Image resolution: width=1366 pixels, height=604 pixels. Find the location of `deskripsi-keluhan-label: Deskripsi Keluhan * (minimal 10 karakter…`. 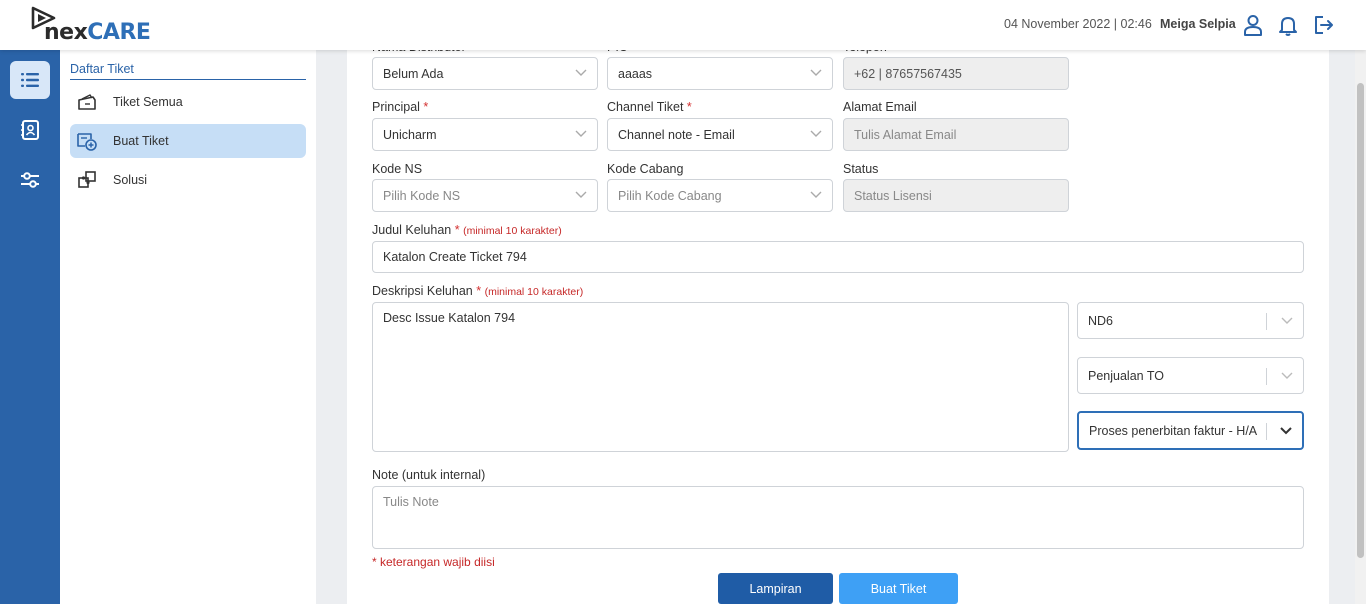

deskripsi-keluhan-label: Deskripsi Keluhan * (minimal 10 karakter… is located at coordinates (478, 291).